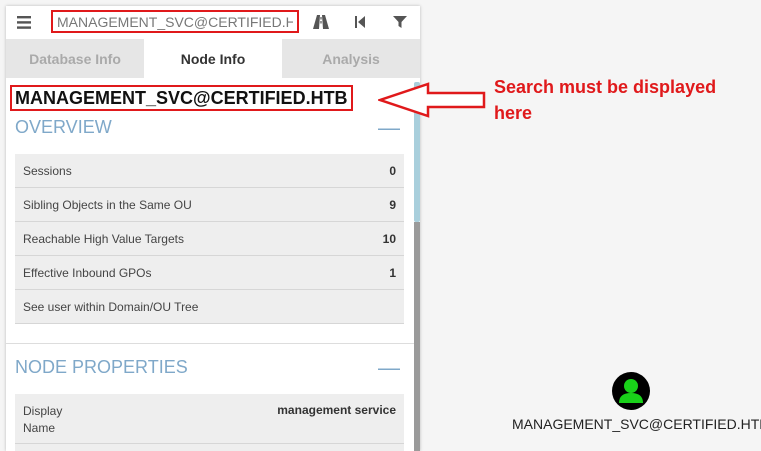 The height and width of the screenshot is (451, 761). Describe the element at coordinates (63, 127) in the screenshot. I see `overview-heading: OVERVIEW` at that location.